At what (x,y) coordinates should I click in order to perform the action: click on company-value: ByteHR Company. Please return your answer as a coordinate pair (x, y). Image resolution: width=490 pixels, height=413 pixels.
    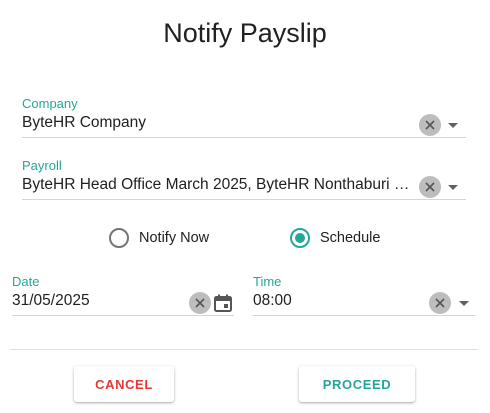
    Looking at the image, I should click on (84, 122).